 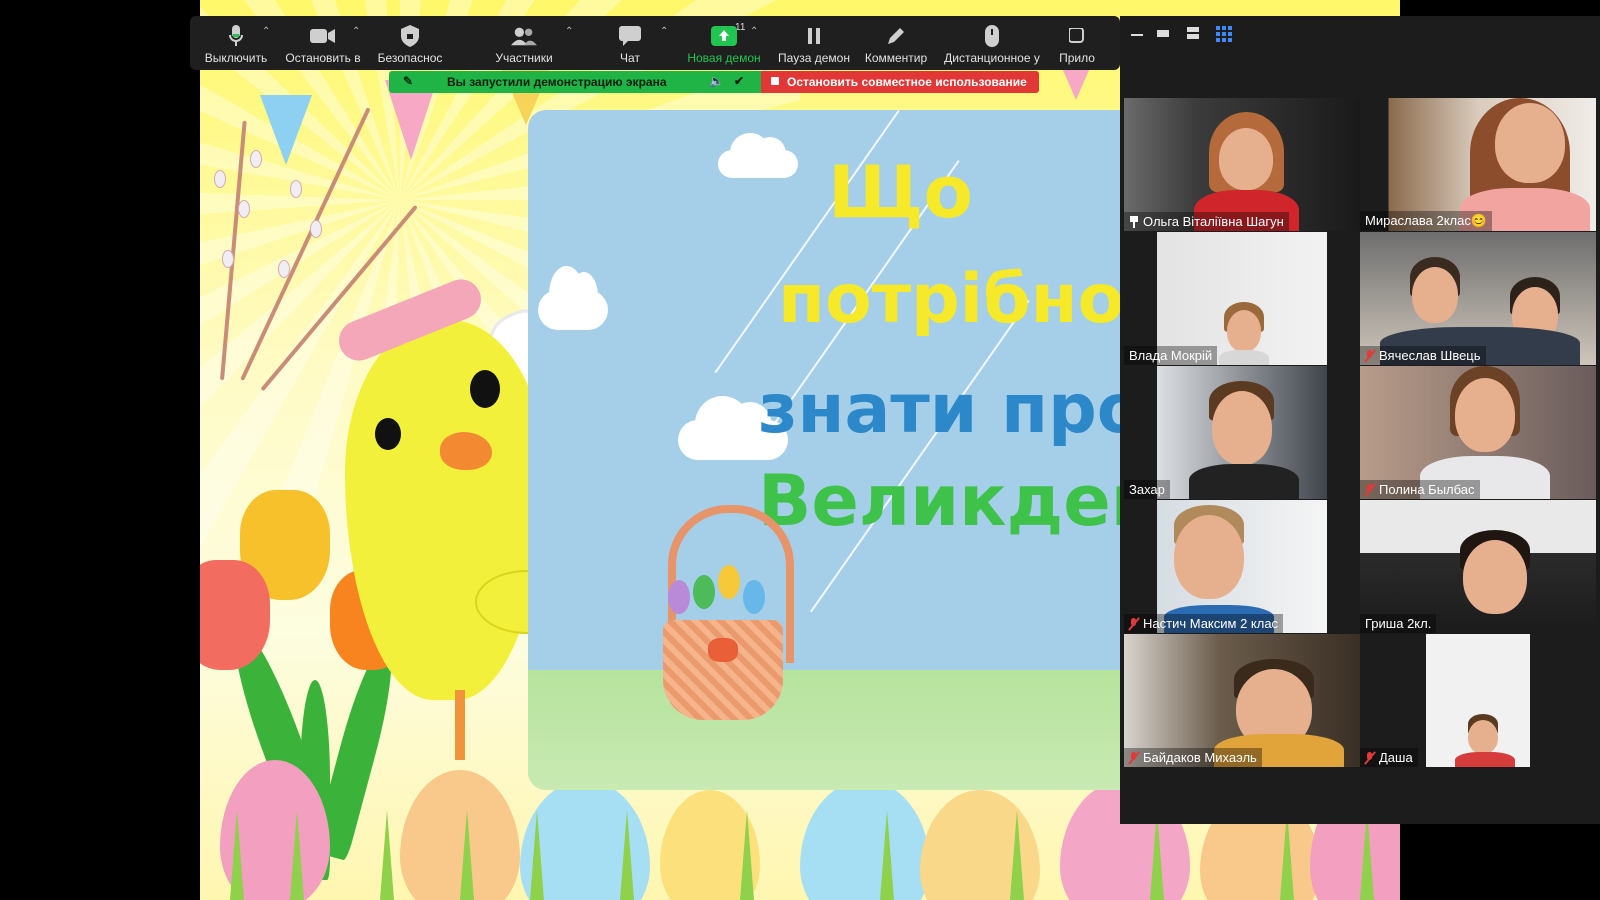 I want to click on apps-button: Прило, so click(x=1077, y=43).